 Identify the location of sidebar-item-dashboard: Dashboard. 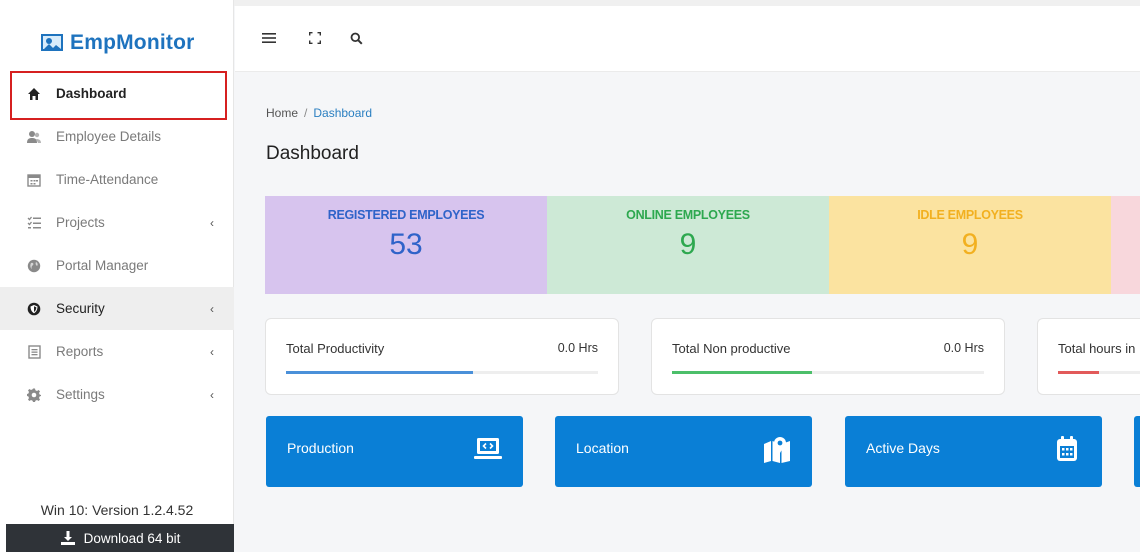
(117, 93).